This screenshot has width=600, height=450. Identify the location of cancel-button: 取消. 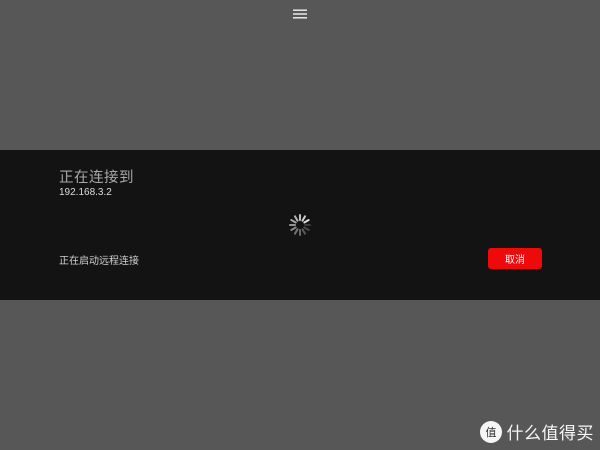
(515, 258).